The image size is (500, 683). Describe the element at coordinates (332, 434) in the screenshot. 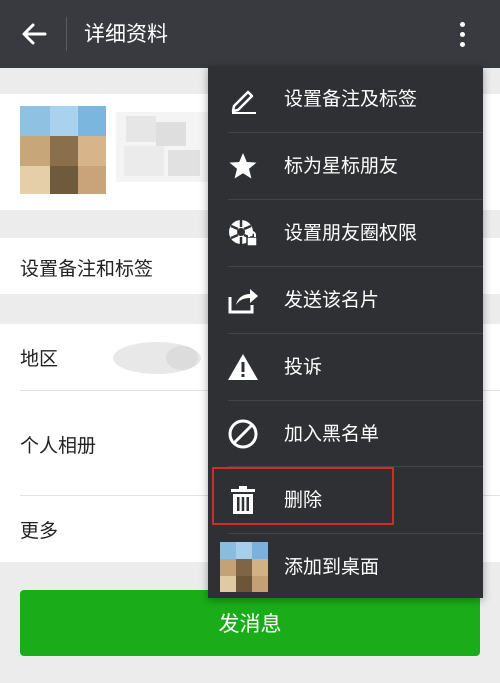

I see `menu-item-label: 加入黑名单` at that location.